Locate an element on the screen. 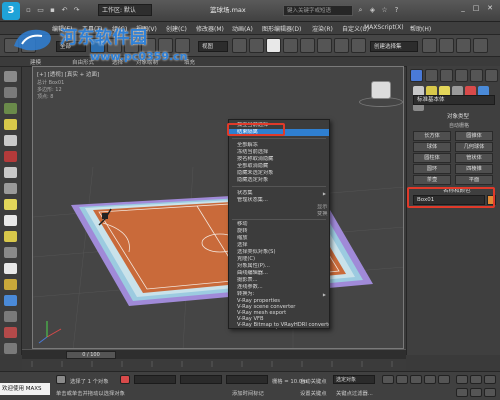 The width and height of the screenshot is (500, 400). object-red-icon is located at coordinates (10, 156).